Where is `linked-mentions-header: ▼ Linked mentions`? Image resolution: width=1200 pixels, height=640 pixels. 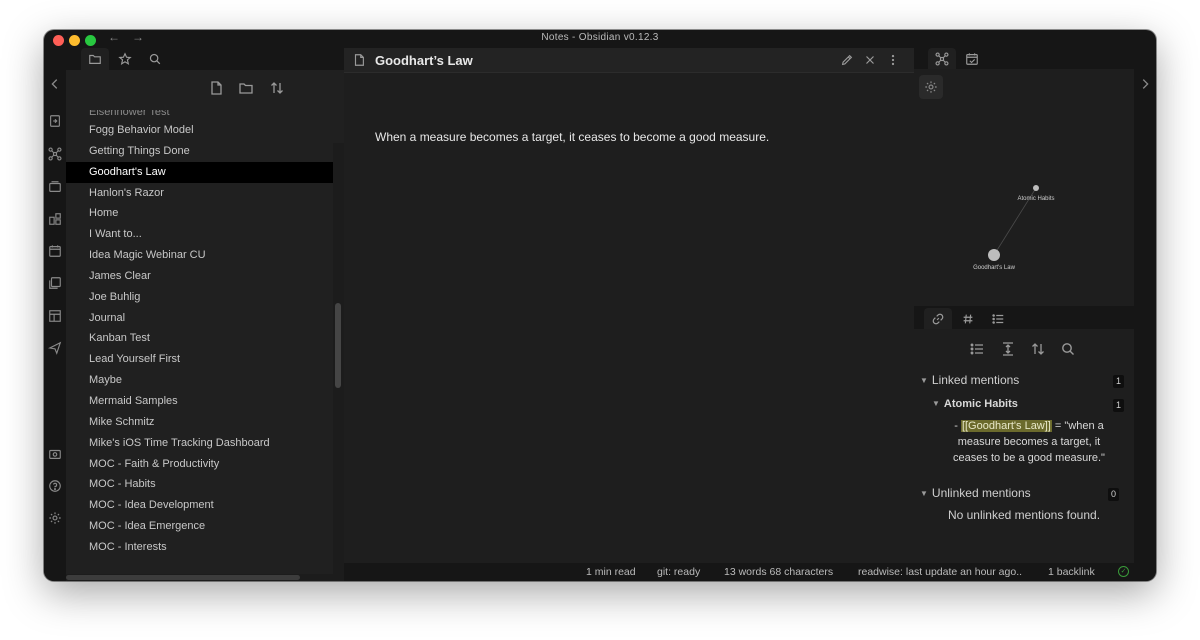 linked-mentions-header: ▼ Linked mentions is located at coordinates (969, 380).